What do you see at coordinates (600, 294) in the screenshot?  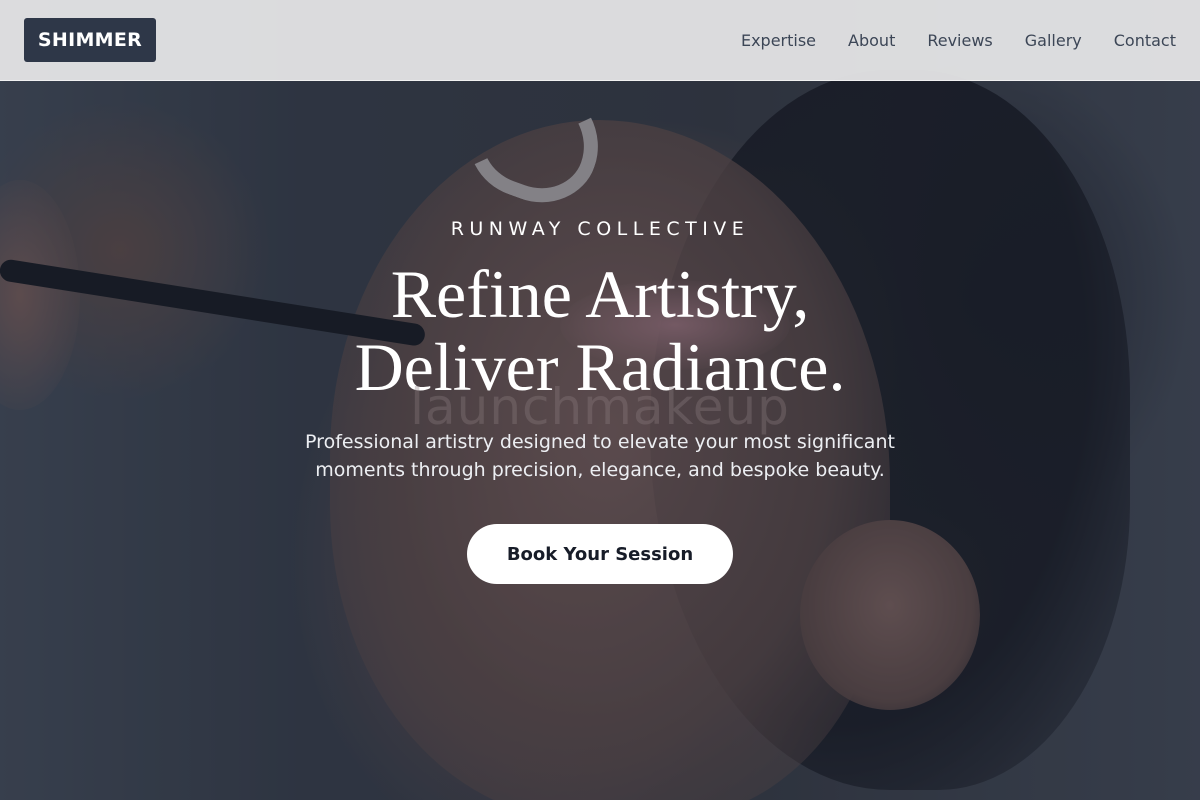 I see `hero-headline-line1: Refine Artistry,` at bounding box center [600, 294].